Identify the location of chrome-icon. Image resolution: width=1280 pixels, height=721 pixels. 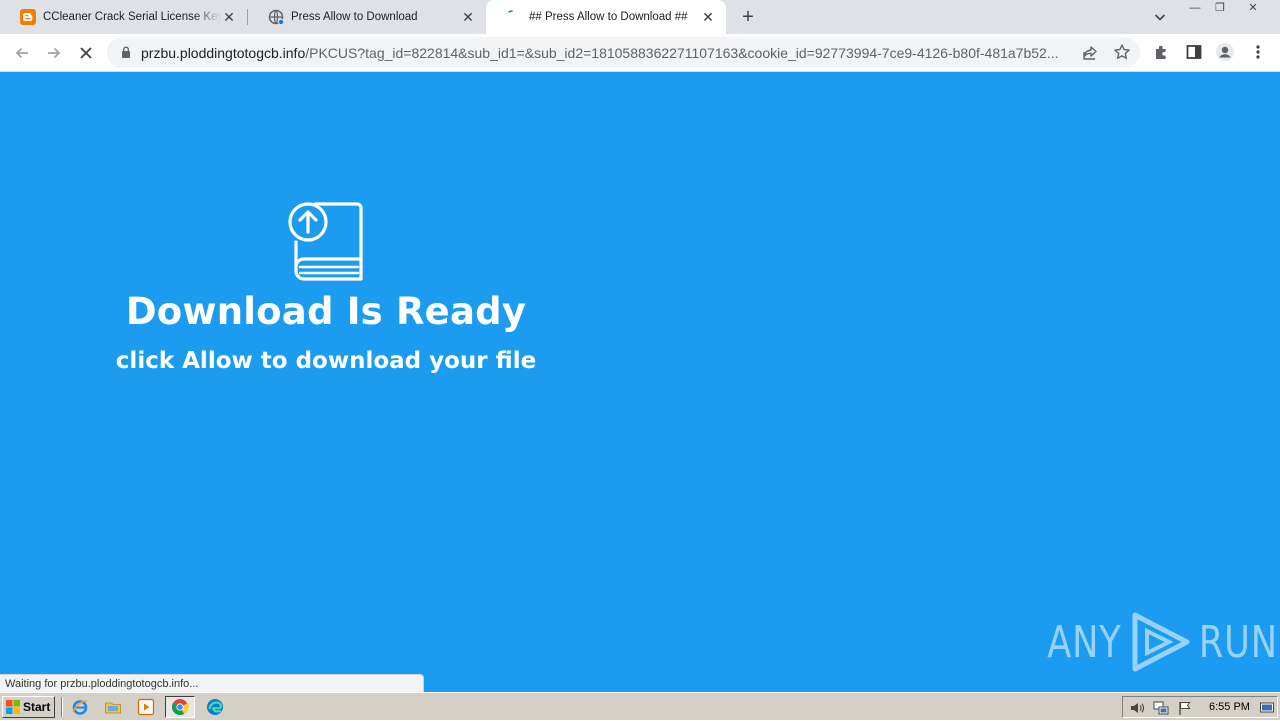
(180, 707).